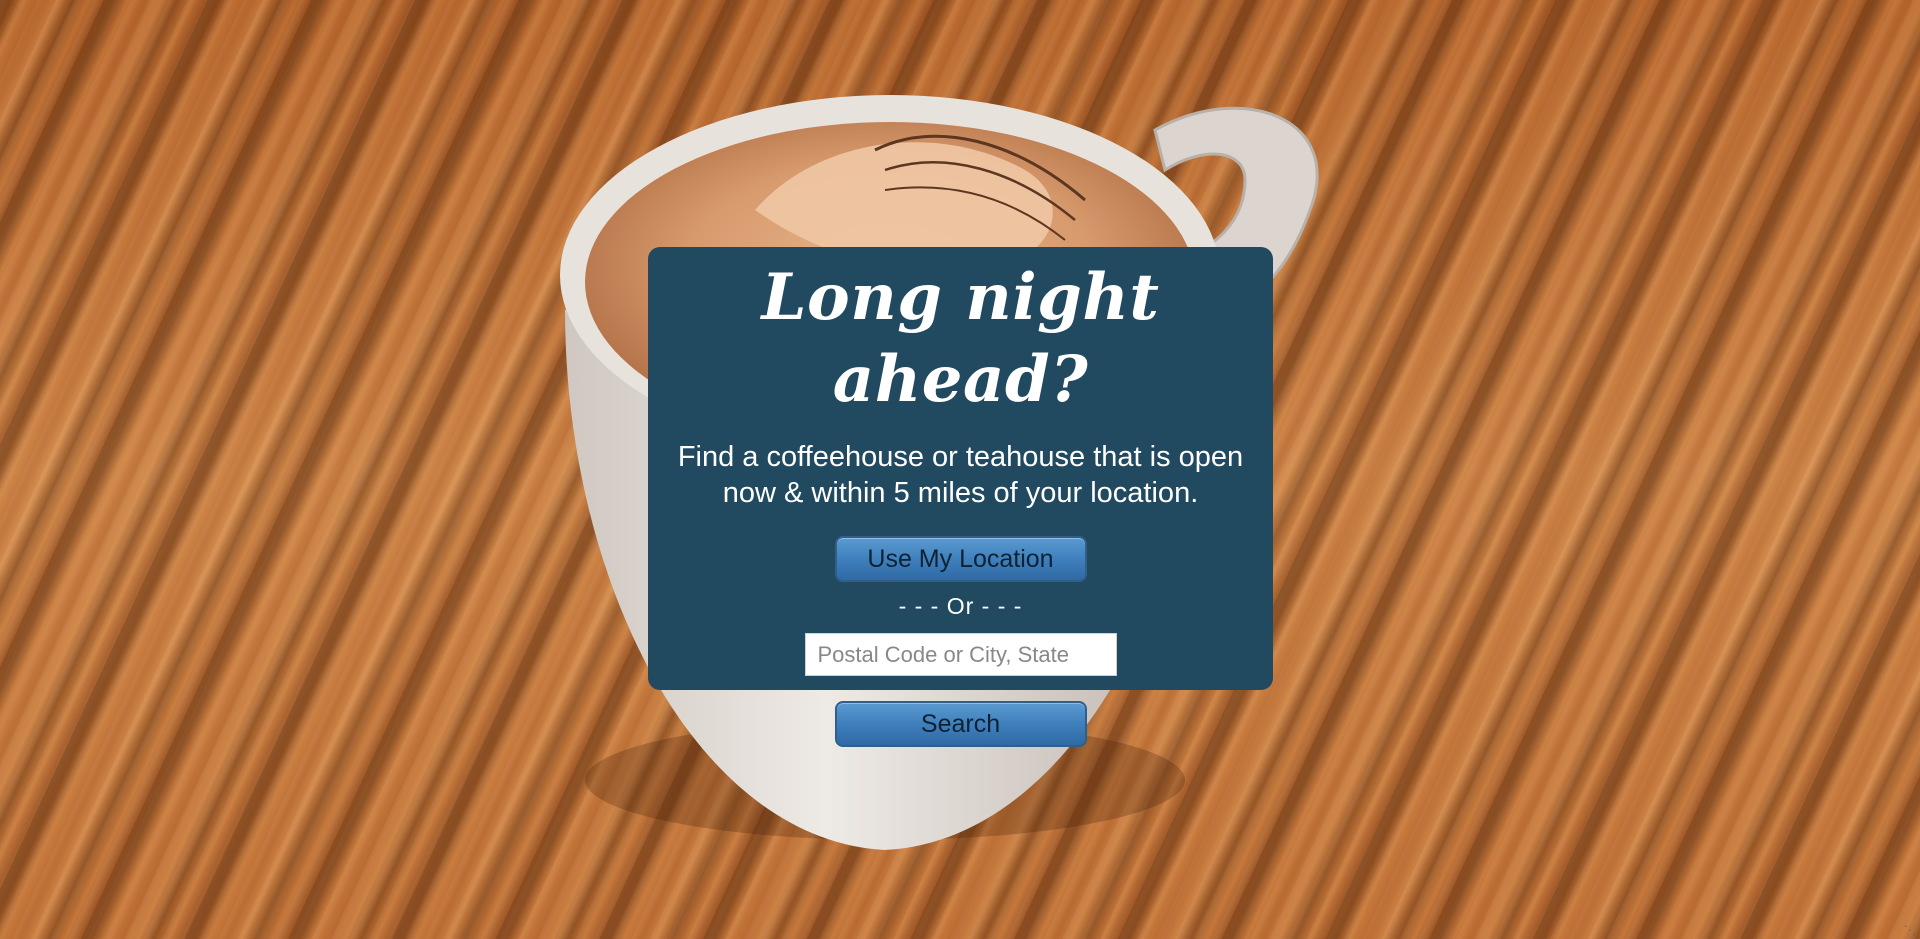  Describe the element at coordinates (960, 654) in the screenshot. I see `location-search-input` at that location.